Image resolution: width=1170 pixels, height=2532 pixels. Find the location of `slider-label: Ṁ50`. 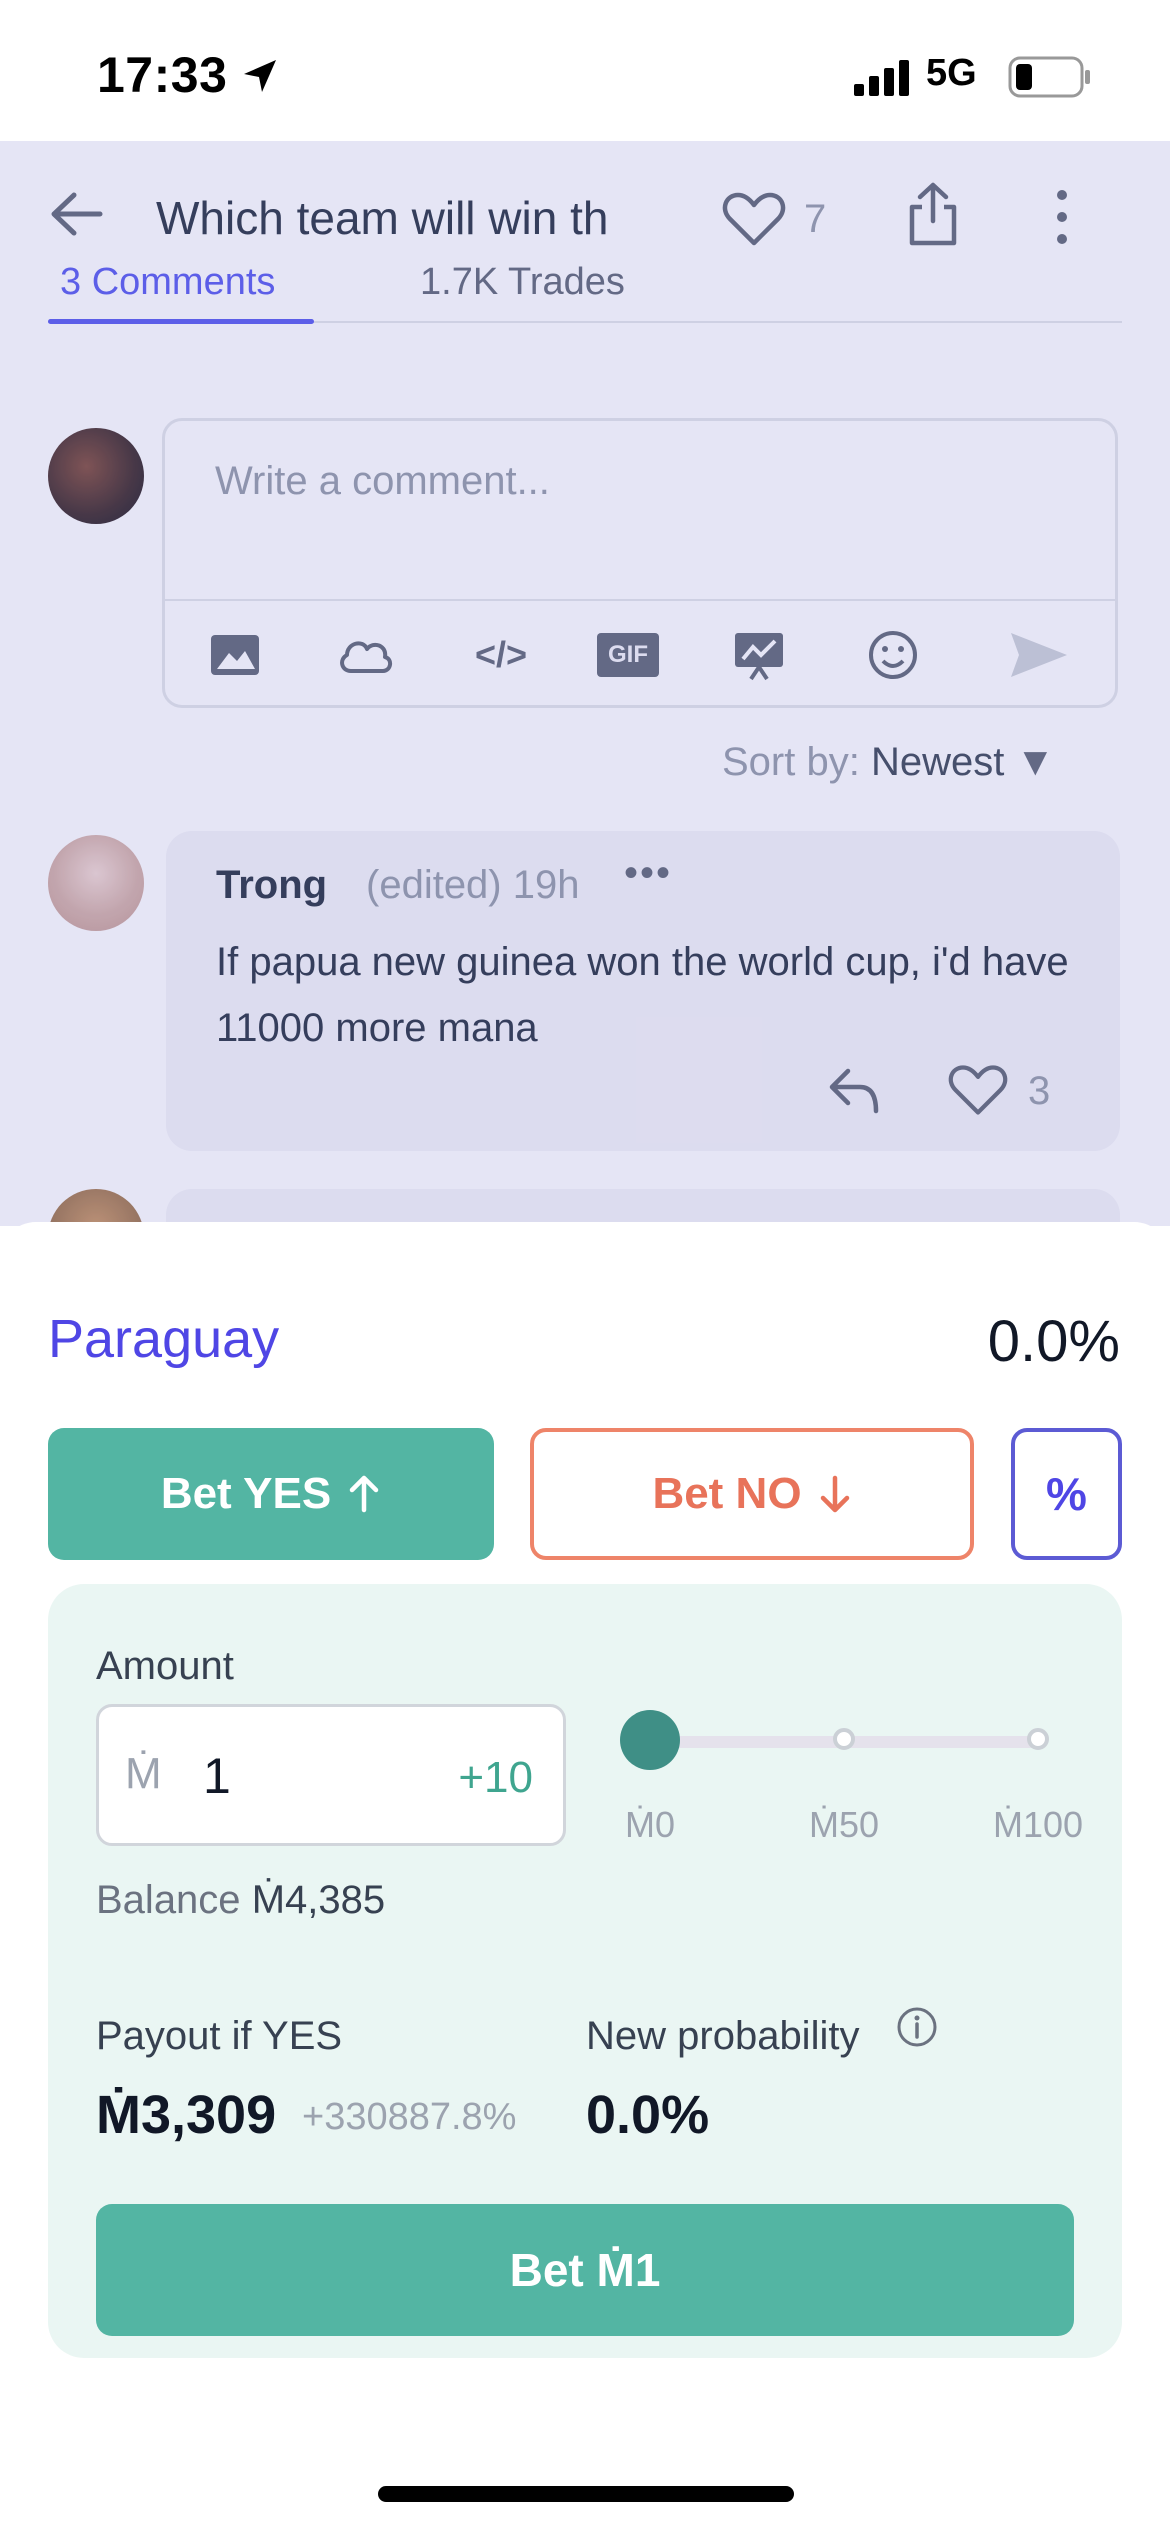

slider-label: Ṁ50 is located at coordinates (844, 1824).